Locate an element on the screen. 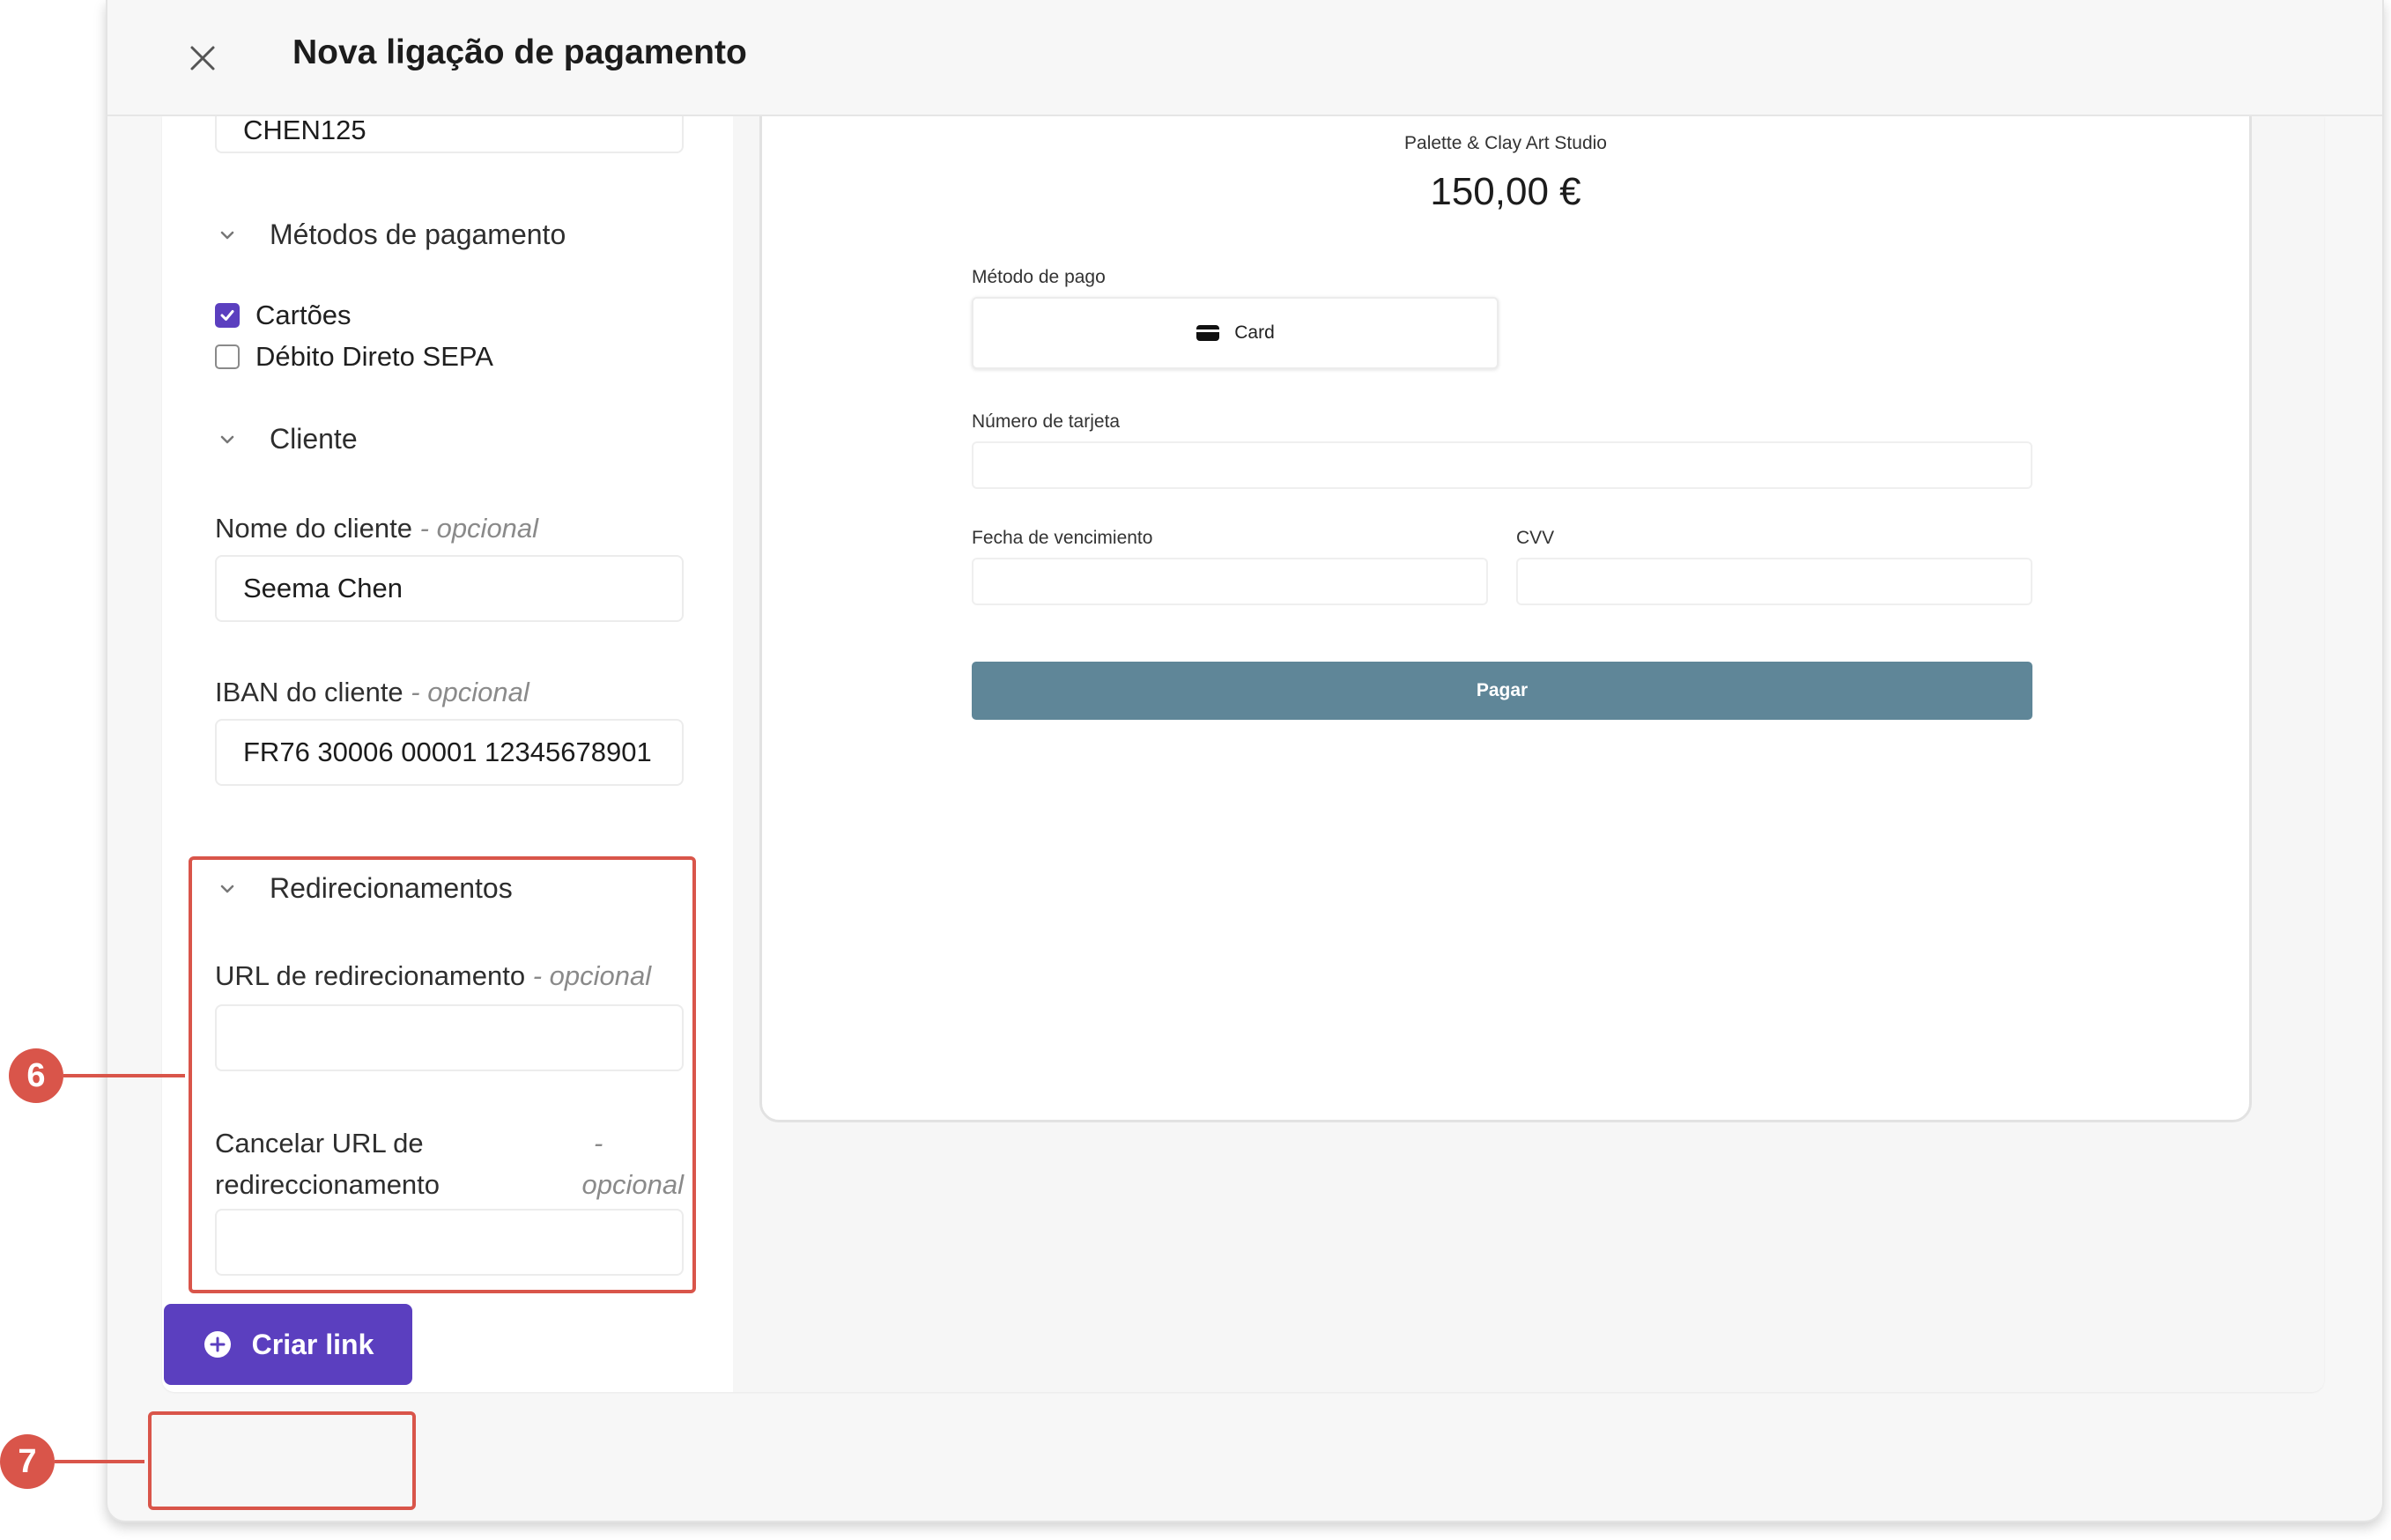  cards-label: Cartões is located at coordinates (303, 315).